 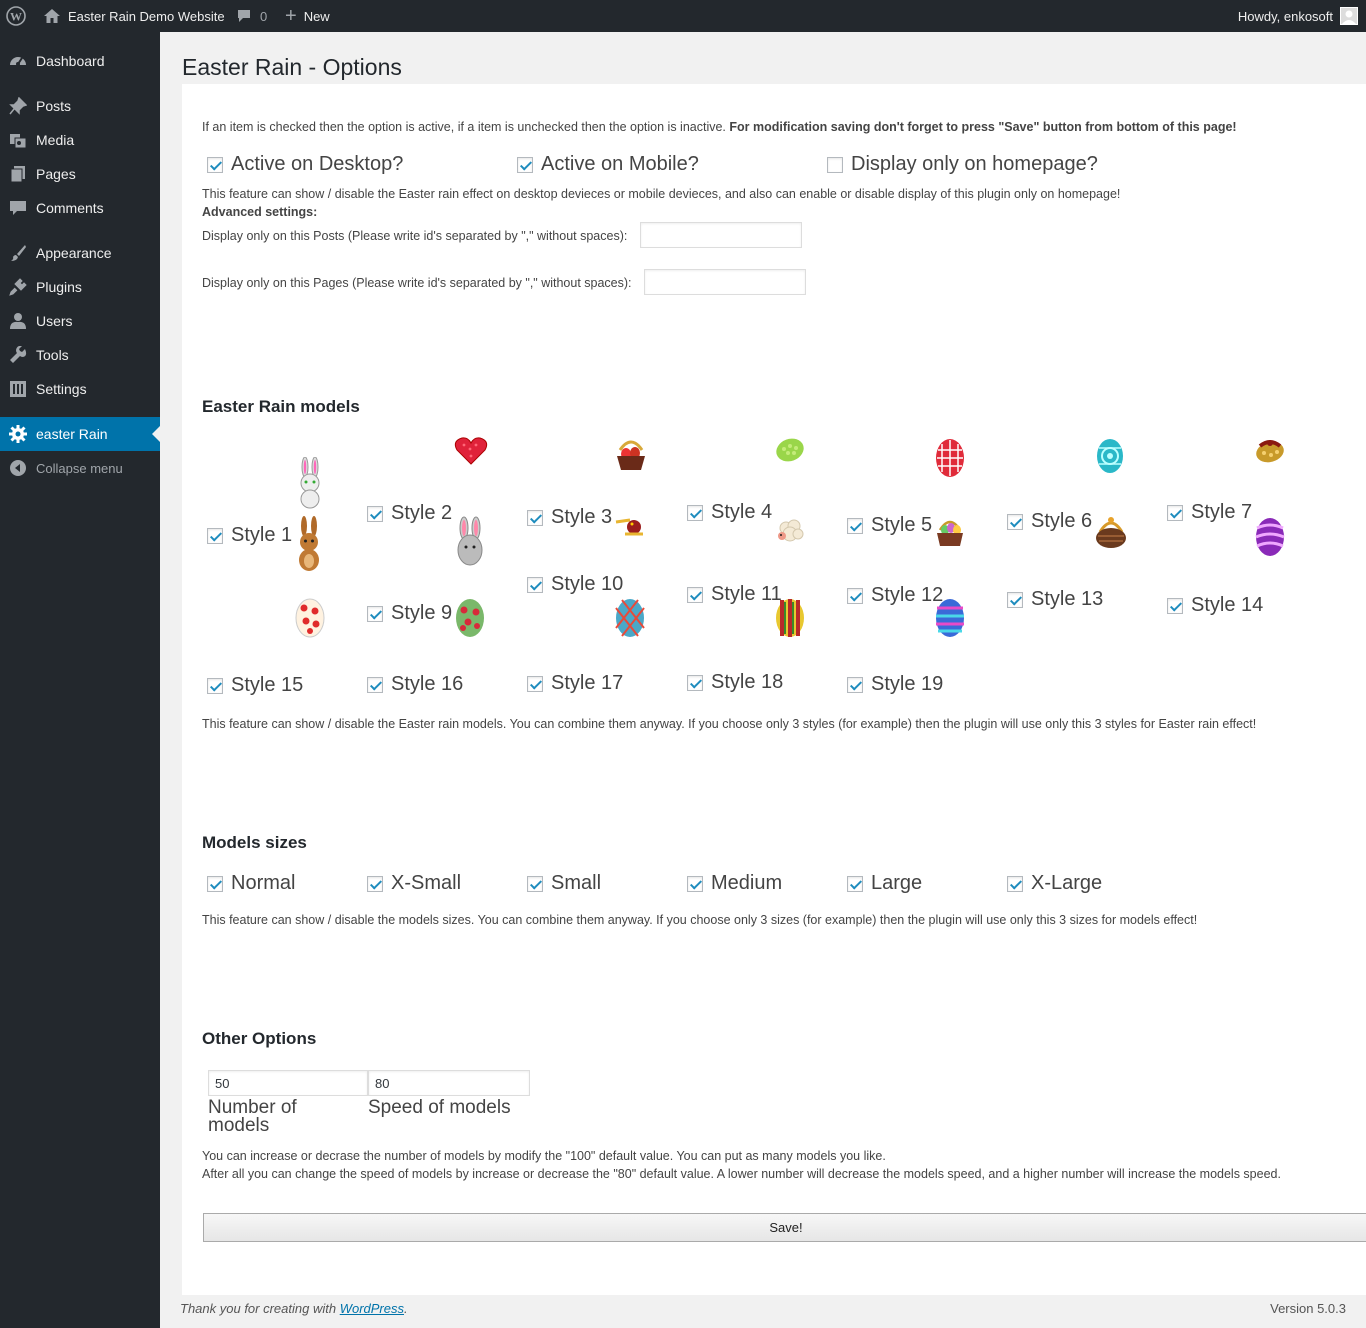 I want to click on gear-icon, so click(x=18, y=434).